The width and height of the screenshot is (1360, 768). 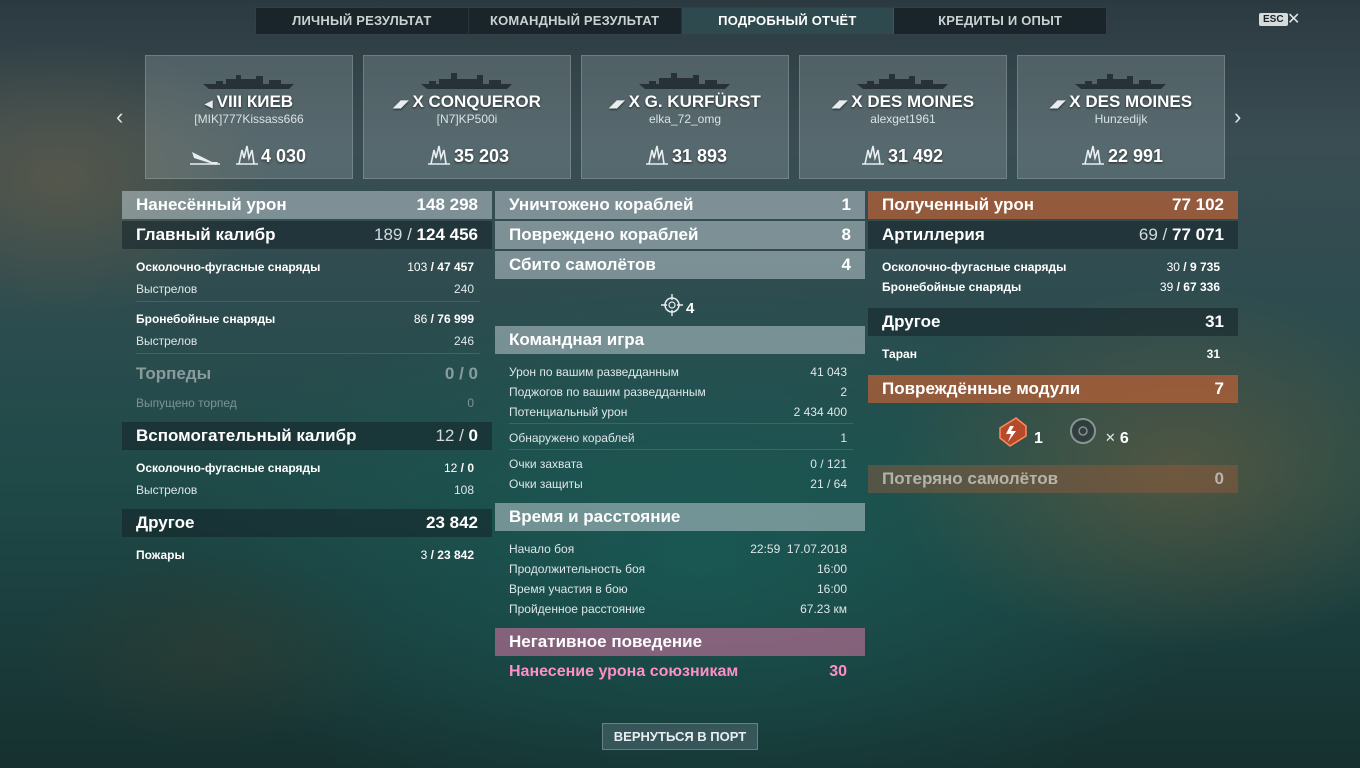 I want to click on received-ap-row: Бронебойные снаряды 39 / 67 336, so click(x=1051, y=287).